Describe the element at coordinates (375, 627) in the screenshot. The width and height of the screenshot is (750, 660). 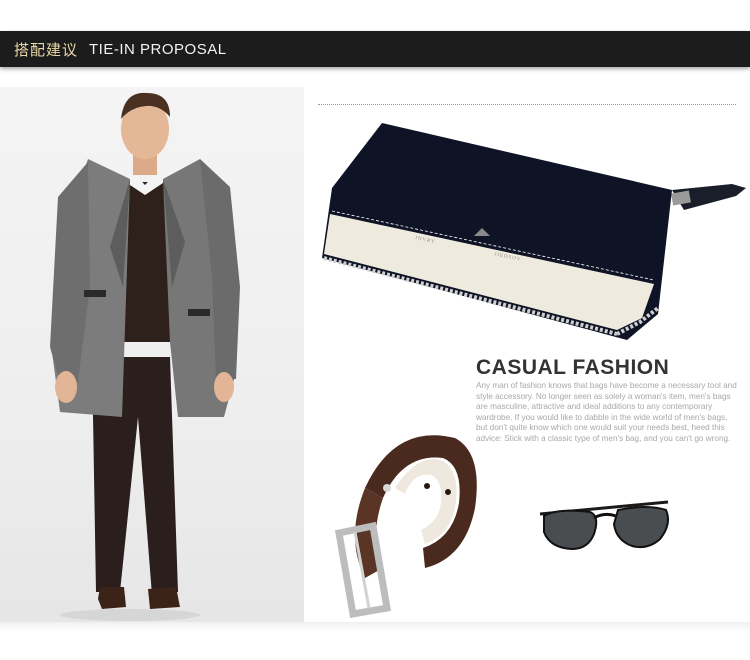
I see `bottom-divider` at that location.